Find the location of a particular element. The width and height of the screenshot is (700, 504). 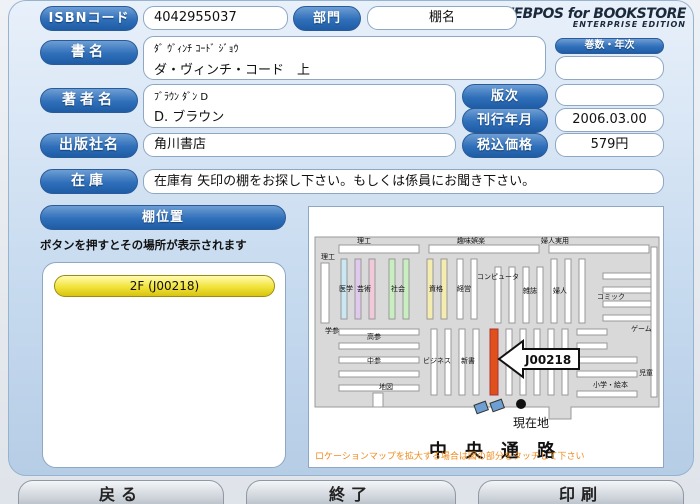

volume-field is located at coordinates (609, 68).